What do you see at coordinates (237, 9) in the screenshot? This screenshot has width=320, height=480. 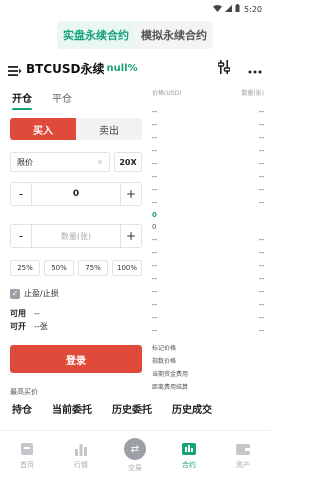 I see `battery-icon` at bounding box center [237, 9].